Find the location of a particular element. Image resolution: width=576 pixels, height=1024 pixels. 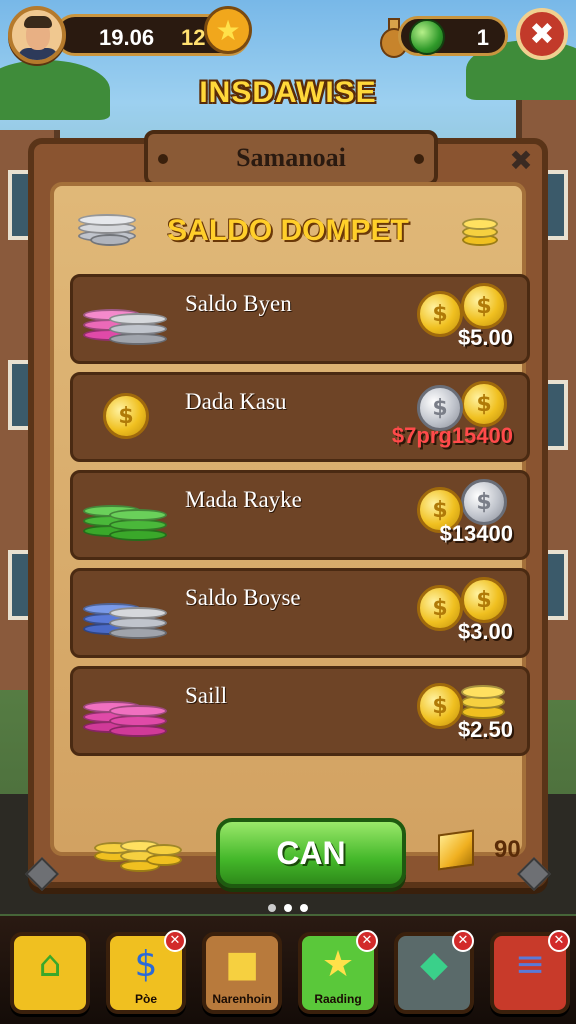

nav-label: Pòe is located at coordinates (145, 999).